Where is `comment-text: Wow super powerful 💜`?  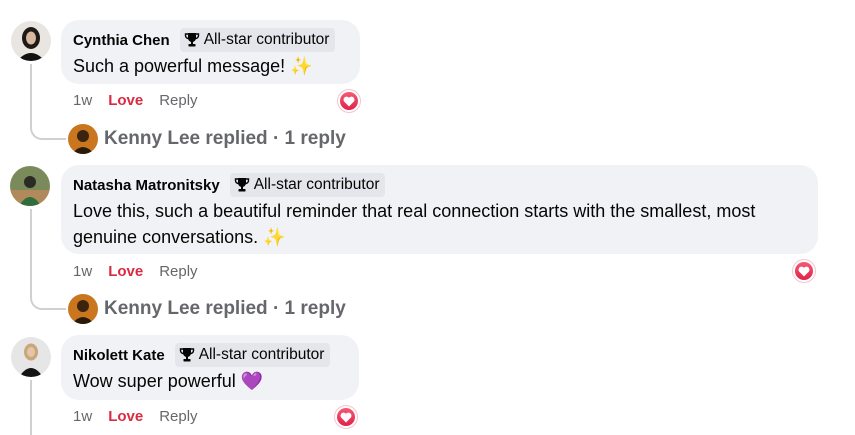 comment-text: Wow super powerful 💜 is located at coordinates (168, 381).